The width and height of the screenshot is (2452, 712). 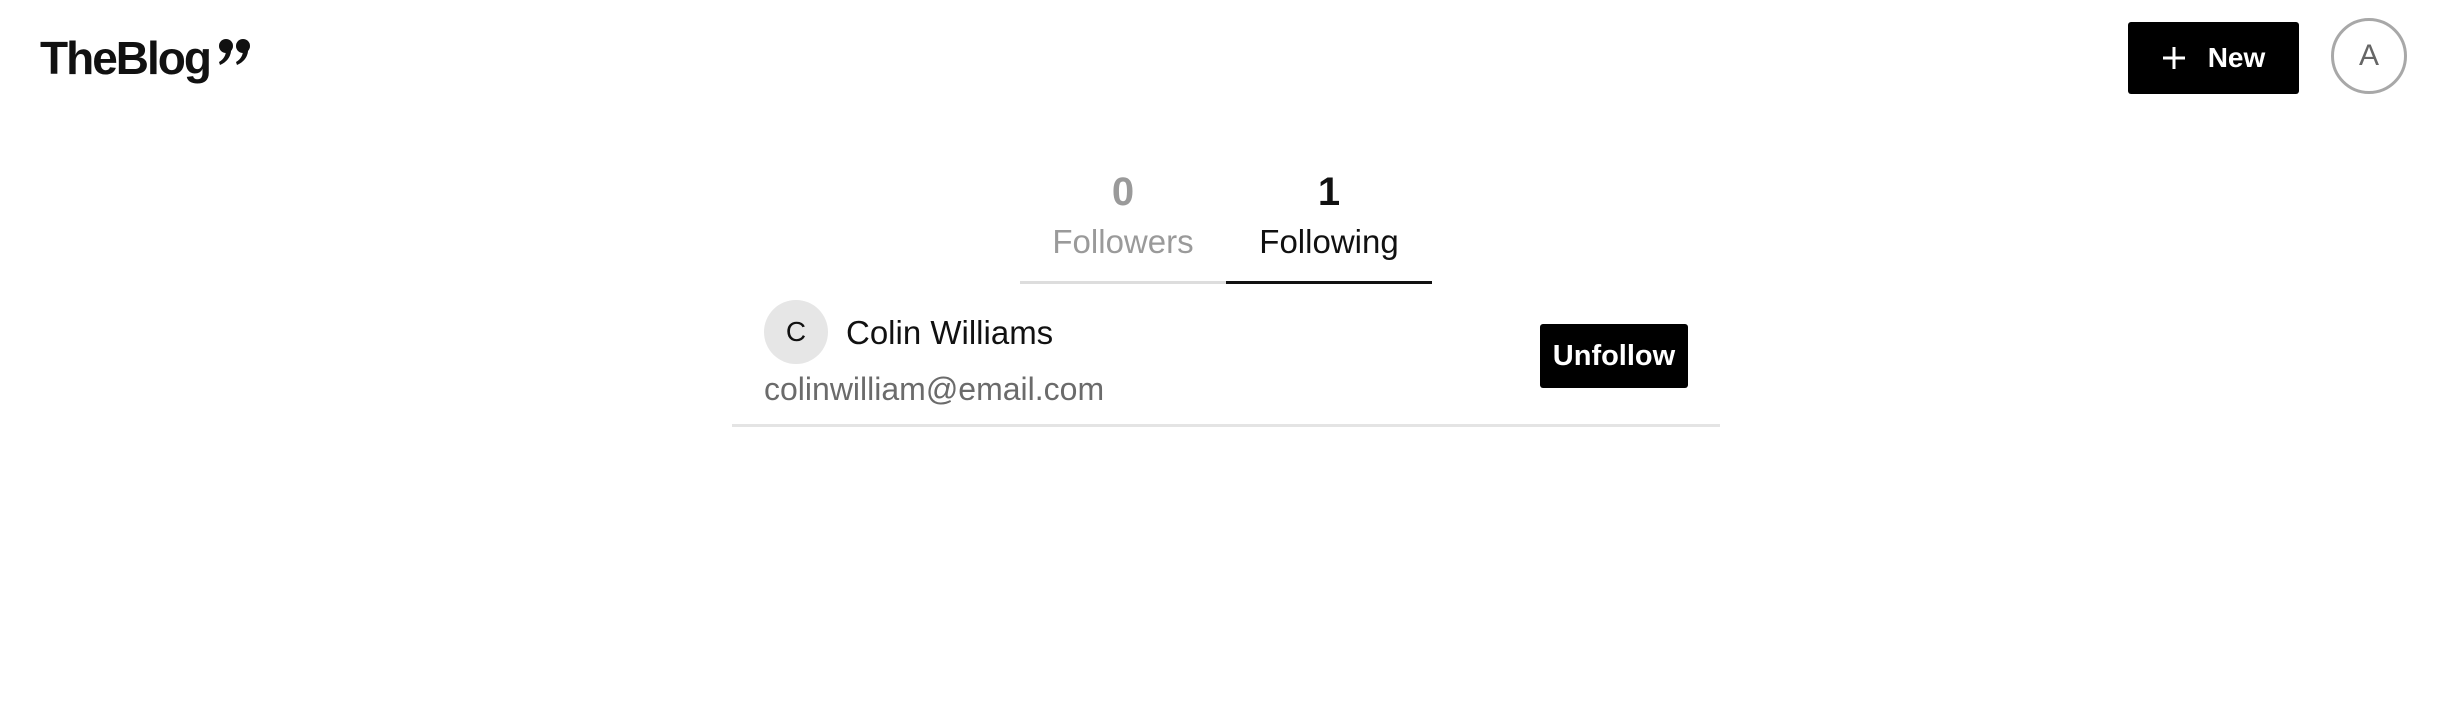 I want to click on followers-count: 0, so click(x=1123, y=192).